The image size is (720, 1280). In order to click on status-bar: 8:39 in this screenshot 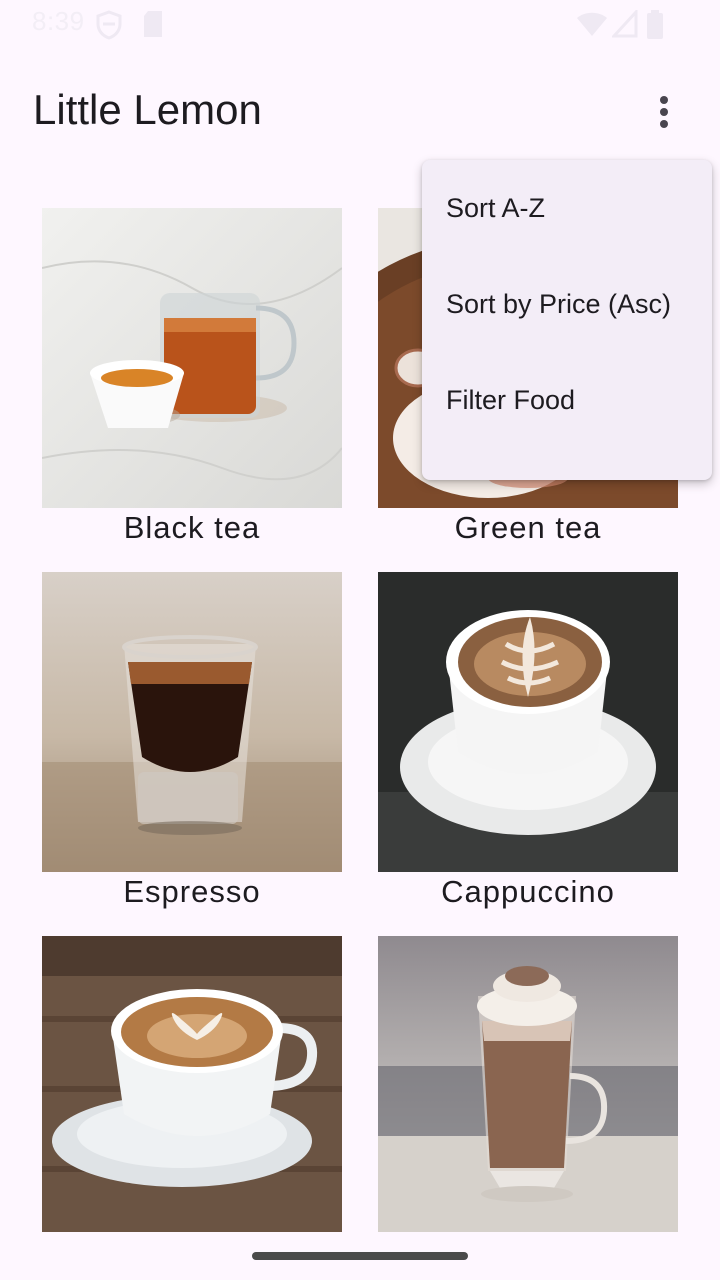, I will do `click(360, 24)`.